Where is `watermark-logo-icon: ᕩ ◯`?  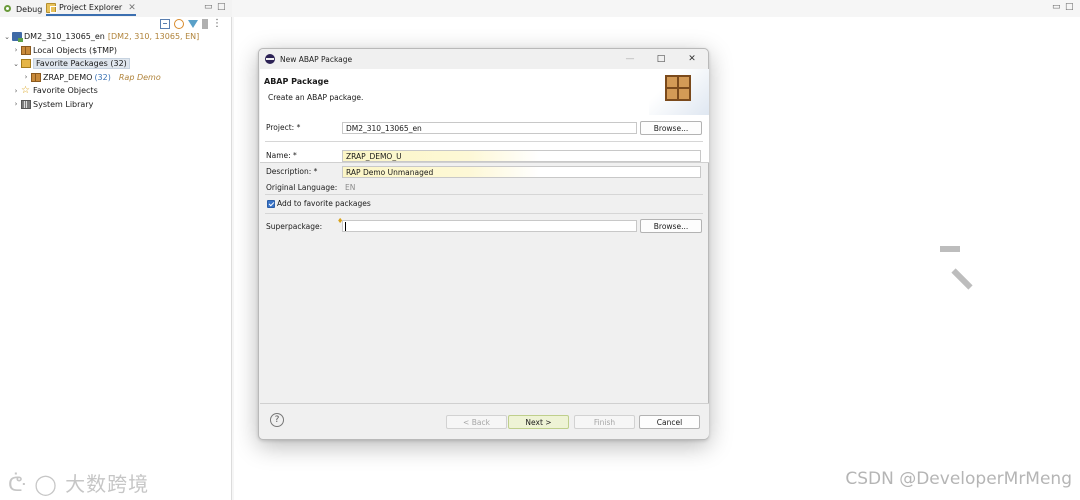
watermark-logo-icon: ᕩ ◯ is located at coordinates (33, 484).